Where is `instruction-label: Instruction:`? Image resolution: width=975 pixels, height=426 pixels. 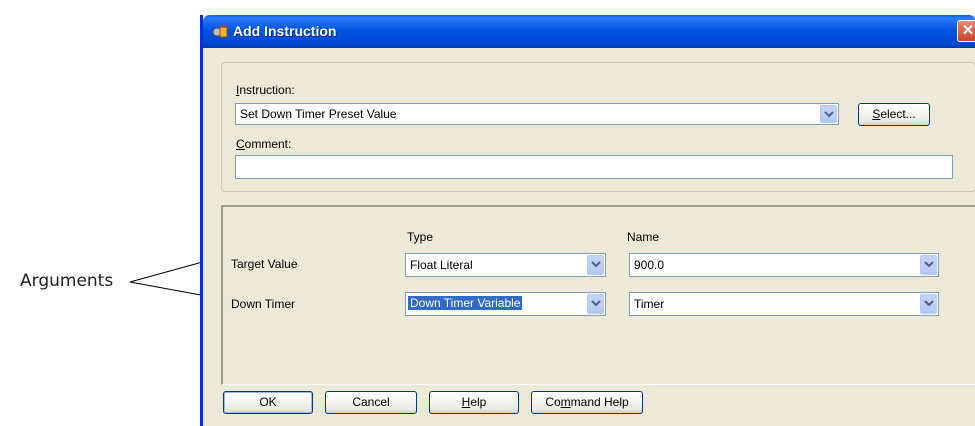
instruction-label: Instruction: is located at coordinates (265, 90).